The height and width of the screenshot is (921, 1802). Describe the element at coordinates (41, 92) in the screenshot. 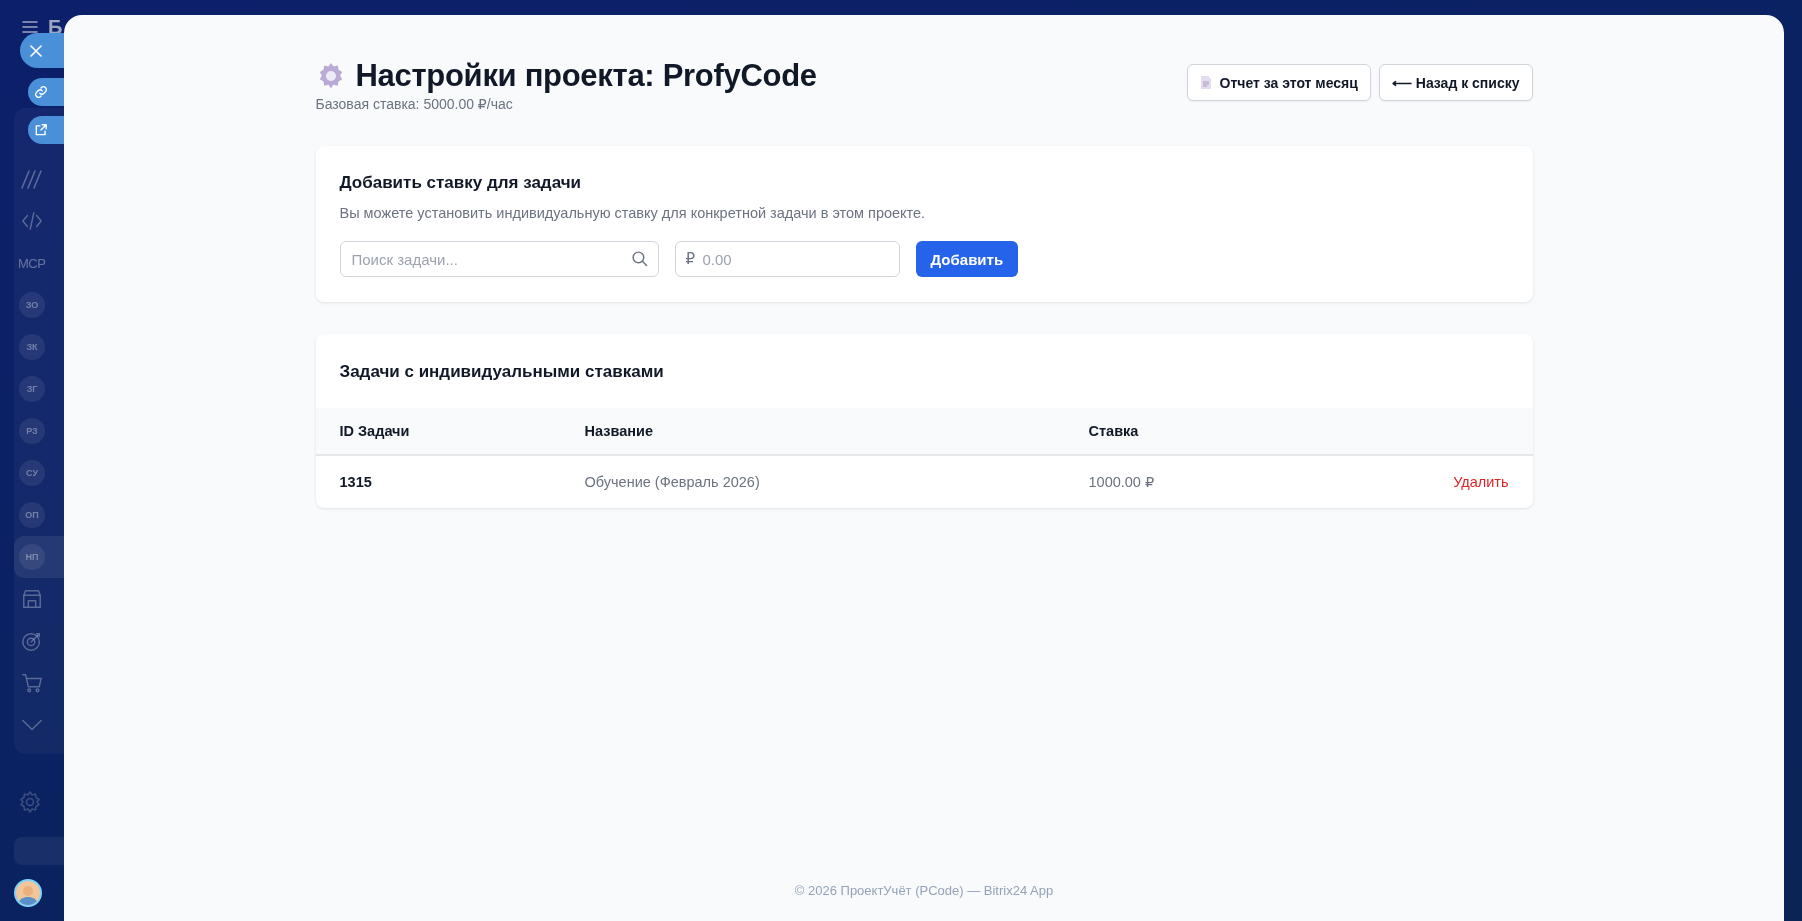

I see `link-icon` at that location.